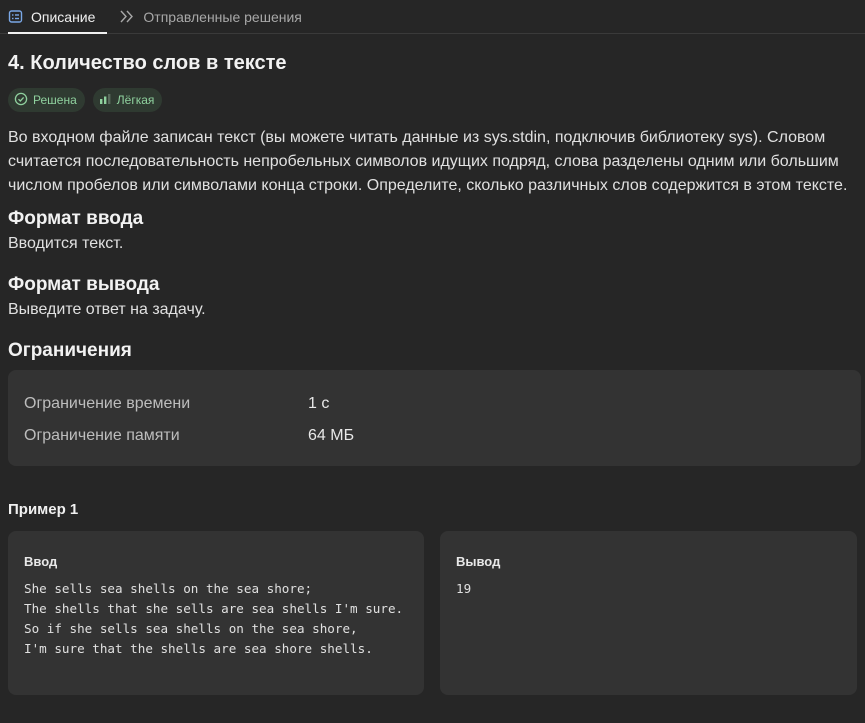  I want to click on limit-value: 64 МБ, so click(331, 435).